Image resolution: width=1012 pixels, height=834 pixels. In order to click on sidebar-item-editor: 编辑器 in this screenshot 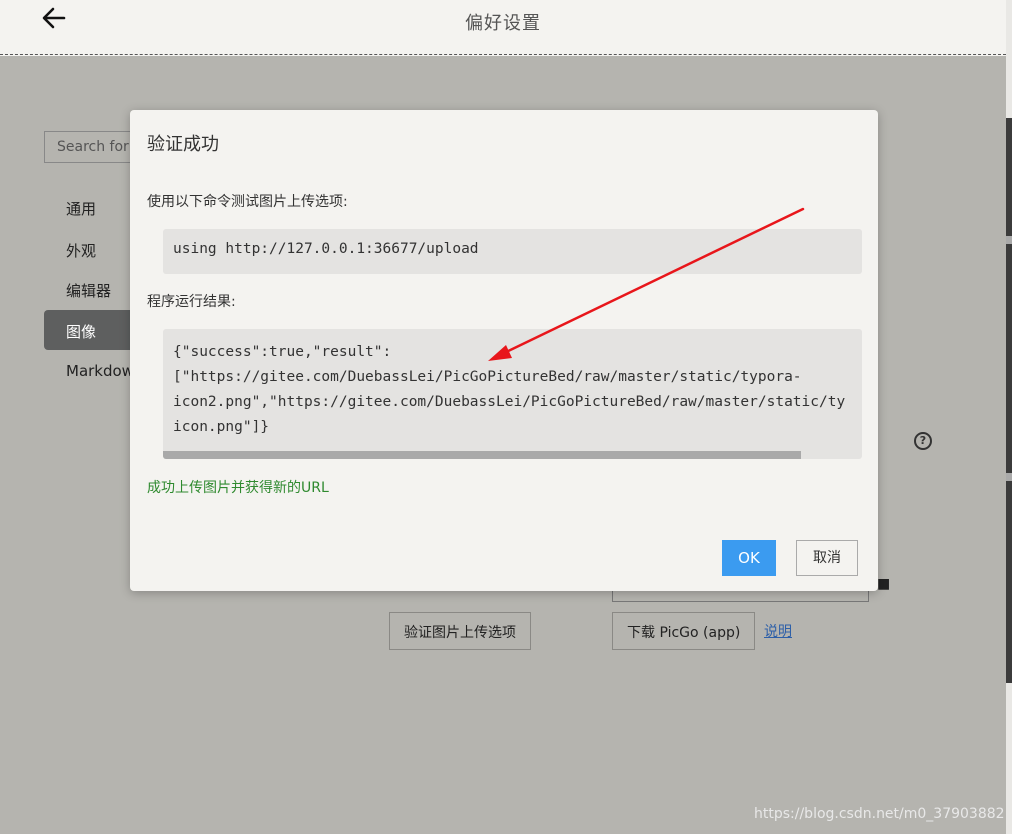, I will do `click(94, 289)`.